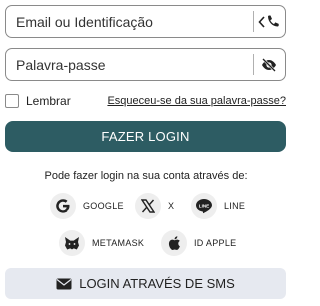 This screenshot has height=306, width=320. I want to click on phone-switch-icon, so click(269, 22).